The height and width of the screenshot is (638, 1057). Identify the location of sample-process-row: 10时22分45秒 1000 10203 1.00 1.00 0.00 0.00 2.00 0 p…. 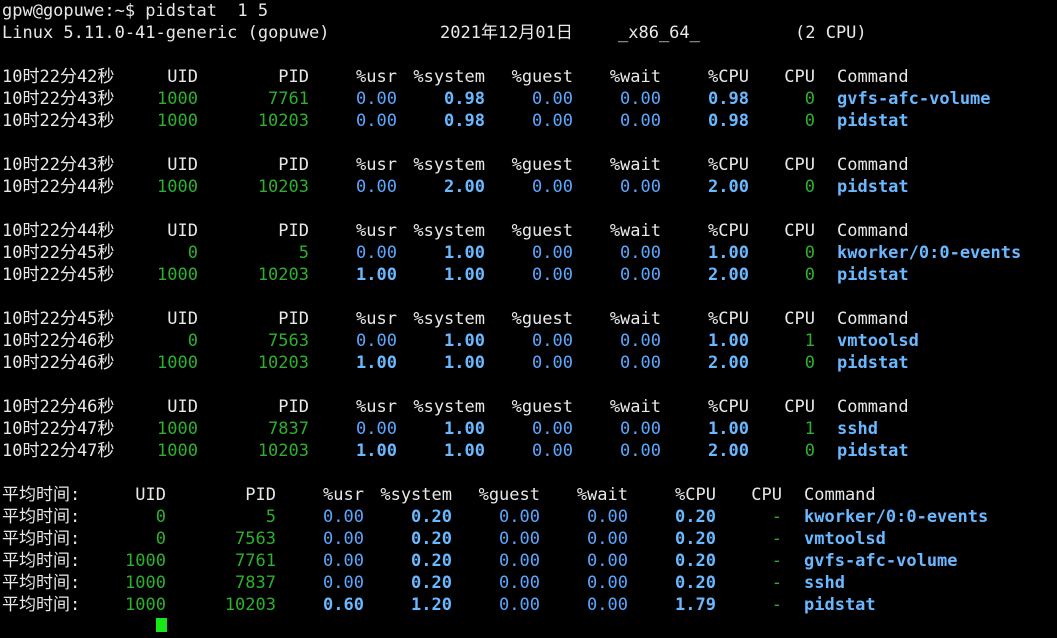
(528, 275).